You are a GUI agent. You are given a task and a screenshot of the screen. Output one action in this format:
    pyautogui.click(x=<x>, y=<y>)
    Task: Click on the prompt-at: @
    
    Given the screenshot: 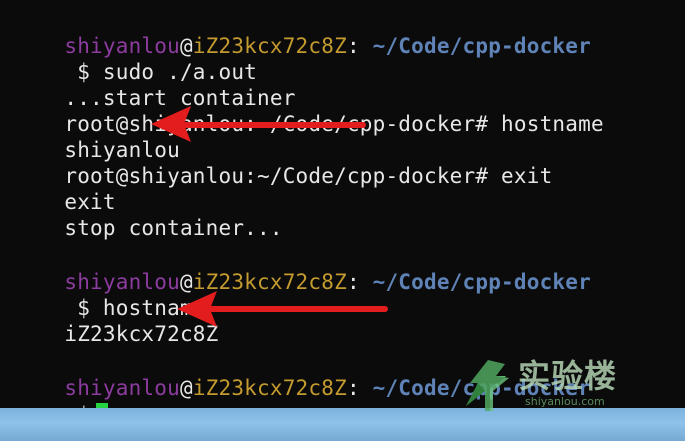 What is the action you would take?
    pyautogui.click(x=186, y=388)
    